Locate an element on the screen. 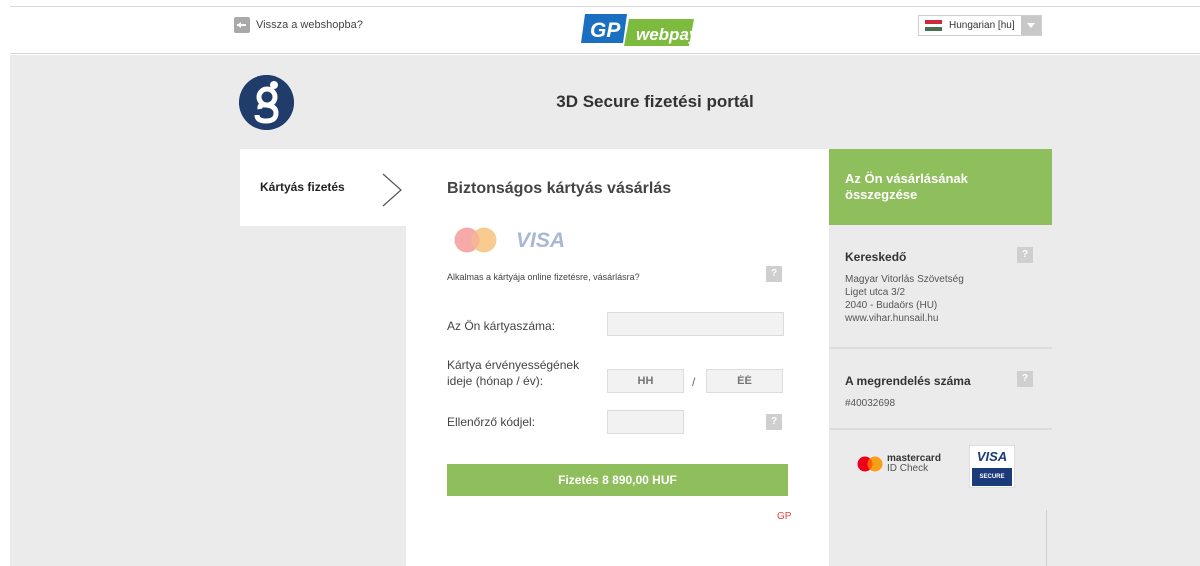 The height and width of the screenshot is (566, 1200). chevron-down-icon is located at coordinates (1031, 25).